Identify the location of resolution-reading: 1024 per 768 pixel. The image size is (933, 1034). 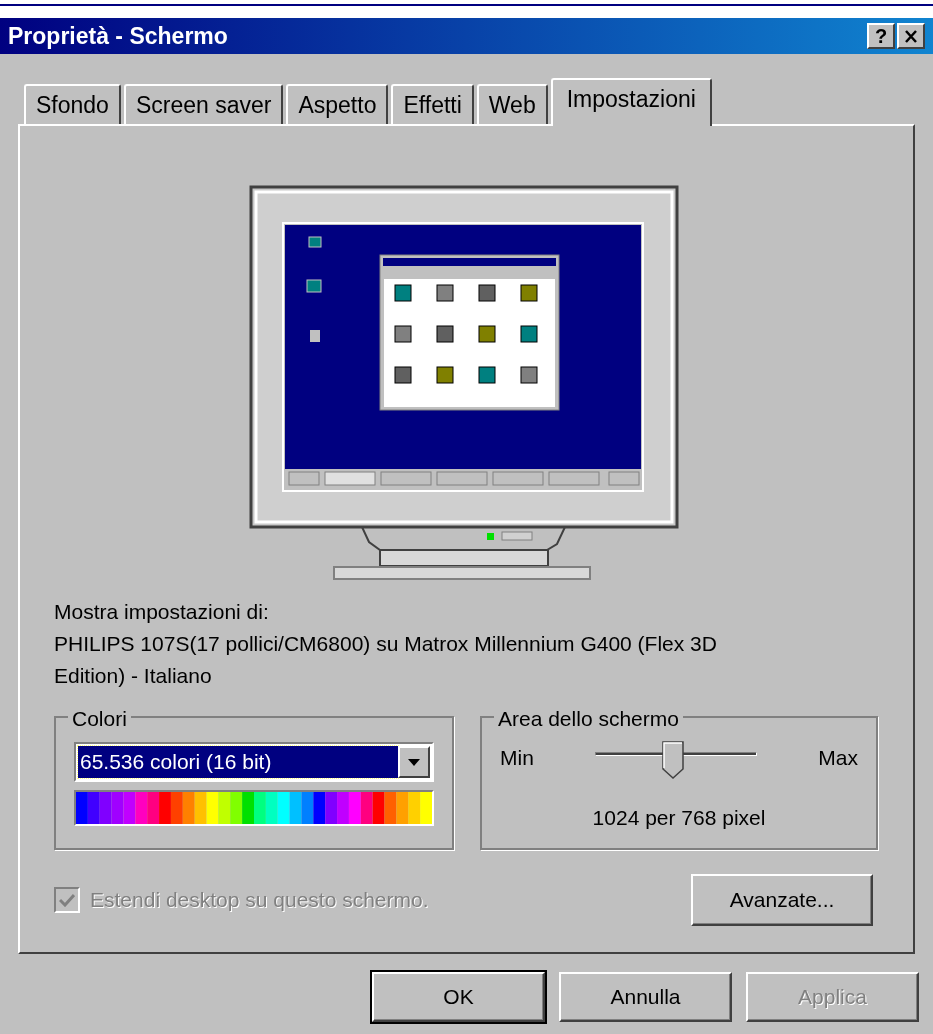
(679, 817).